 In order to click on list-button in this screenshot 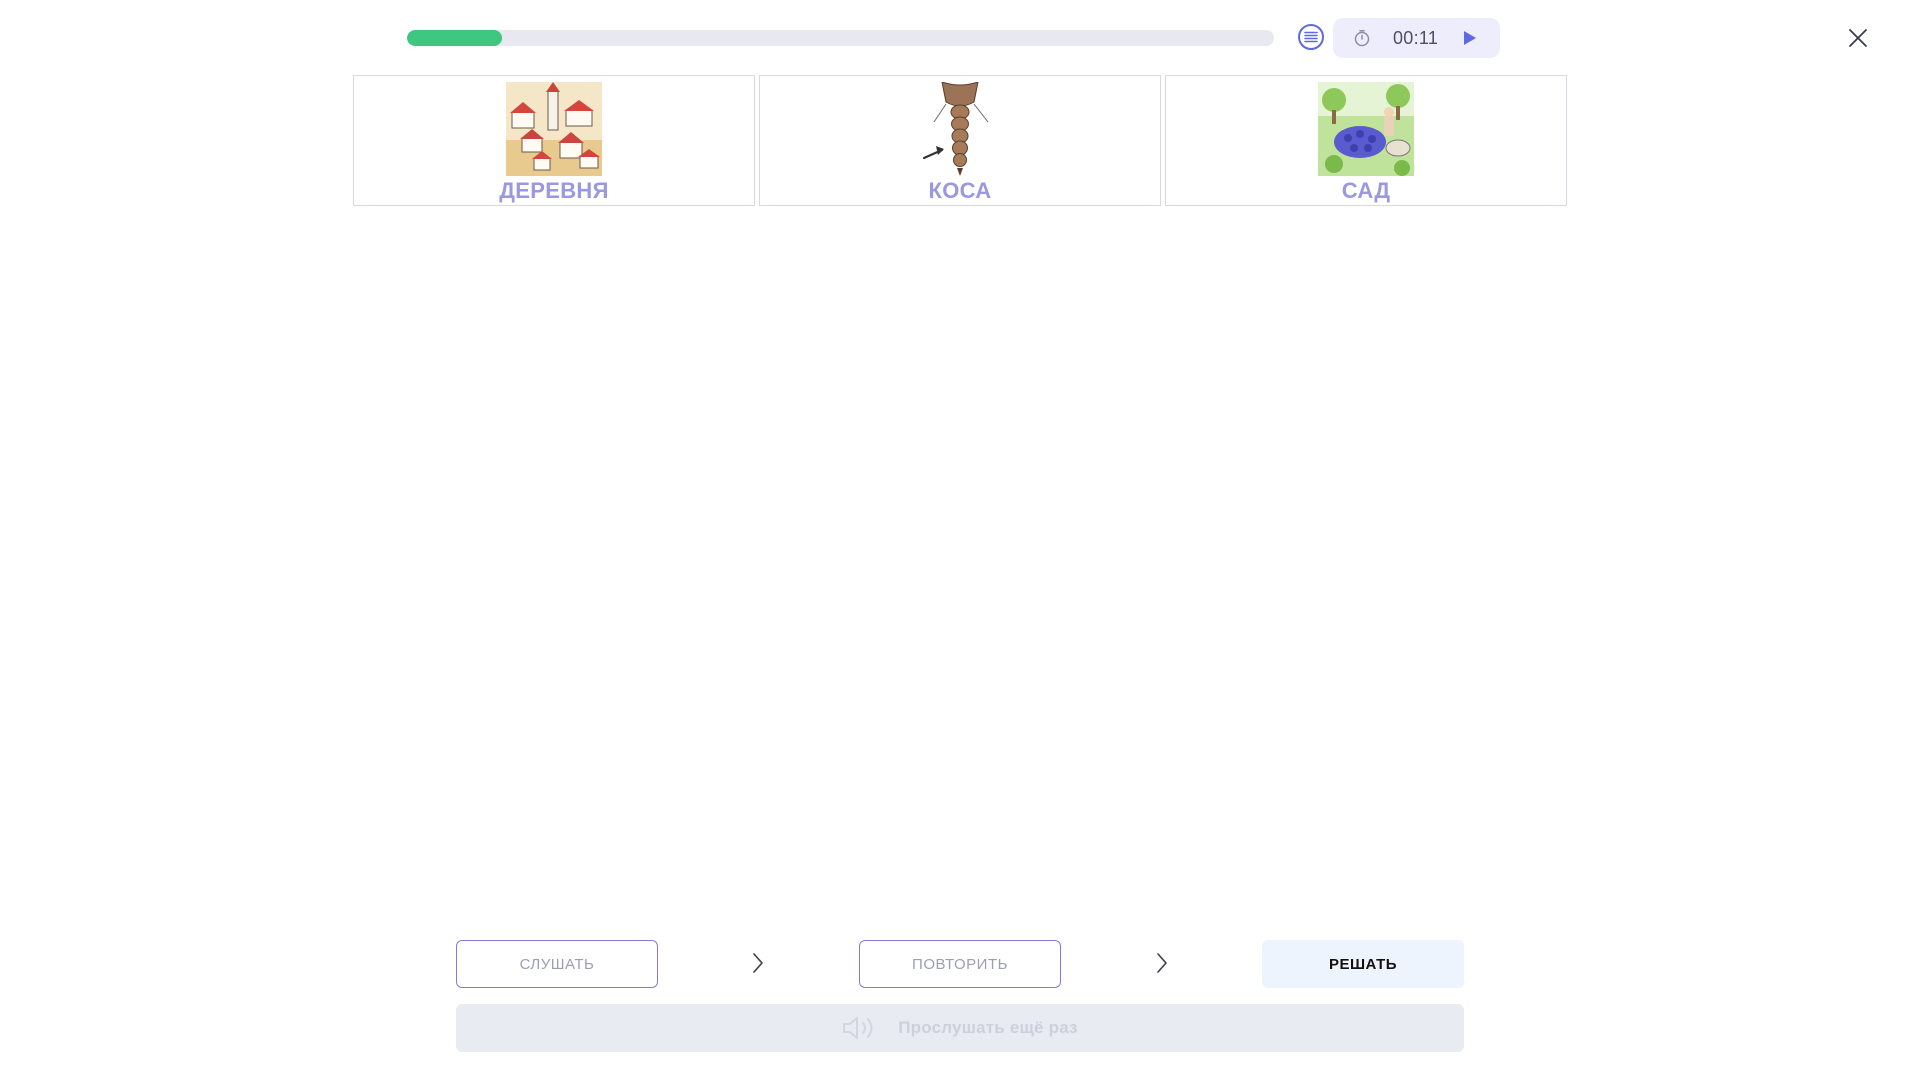, I will do `click(1311, 37)`.